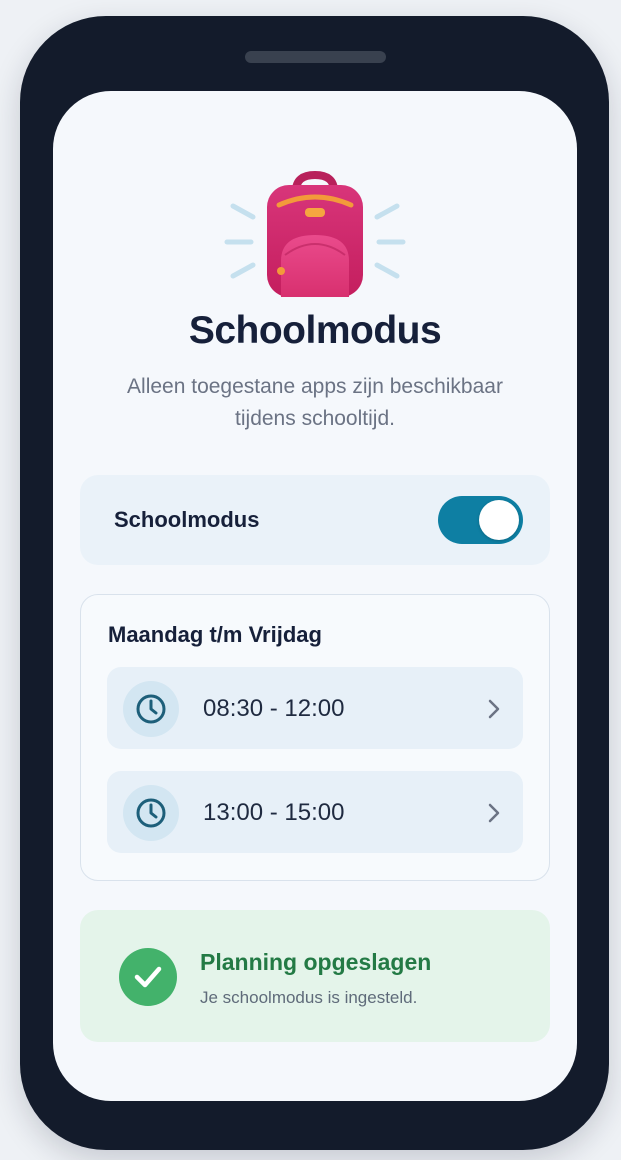 The height and width of the screenshot is (1160, 621). Describe the element at coordinates (187, 519) in the screenshot. I see `toggle-label: Schoolmodus` at that location.